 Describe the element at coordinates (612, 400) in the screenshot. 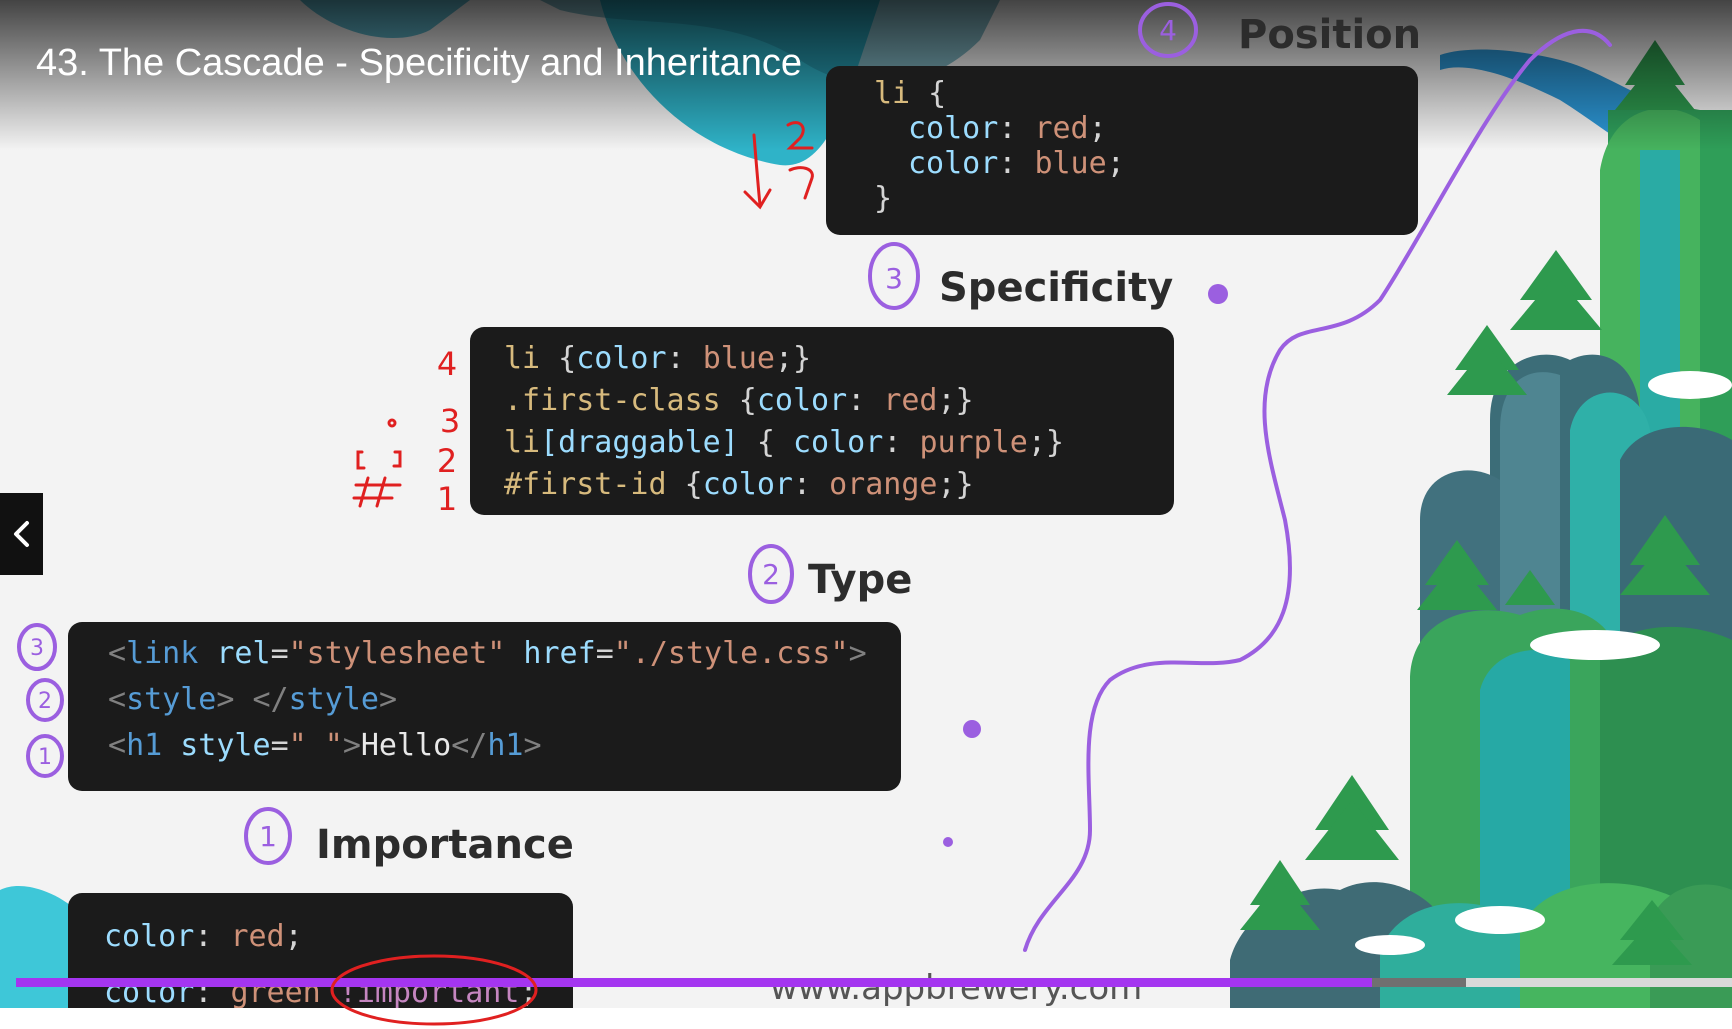

I see `code-selector: .first-class` at that location.